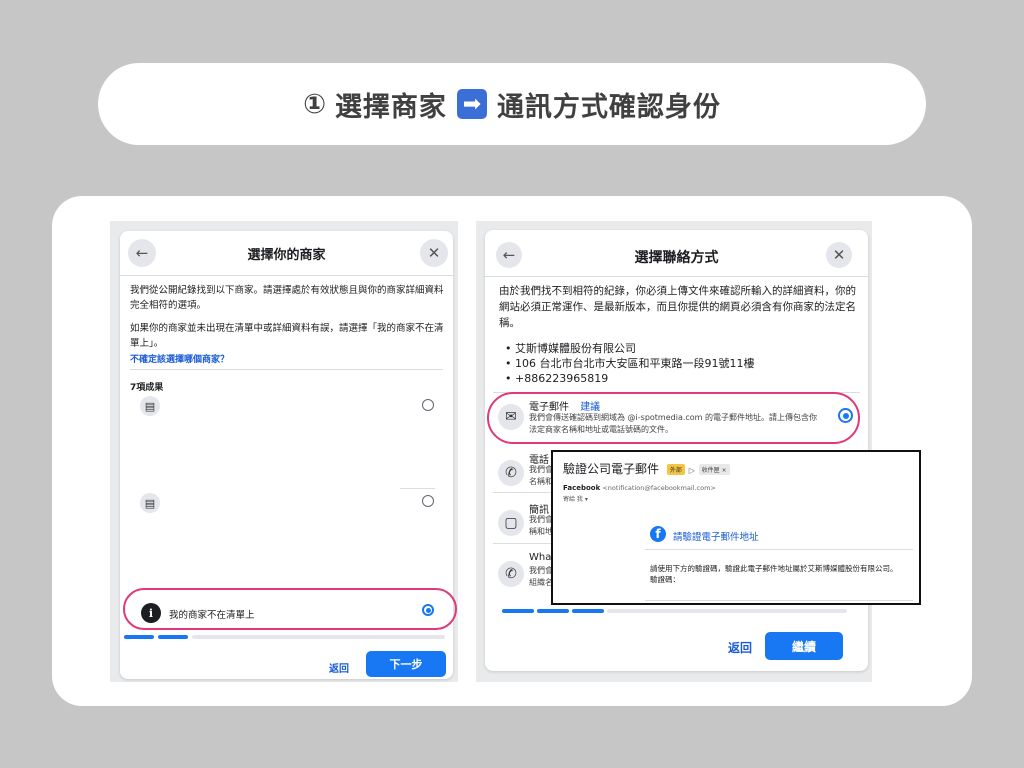 The width and height of the screenshot is (1024, 768). What do you see at coordinates (541, 576) in the screenshot?
I see `whatsapp-option-desc: 我們會 組織名` at bounding box center [541, 576].